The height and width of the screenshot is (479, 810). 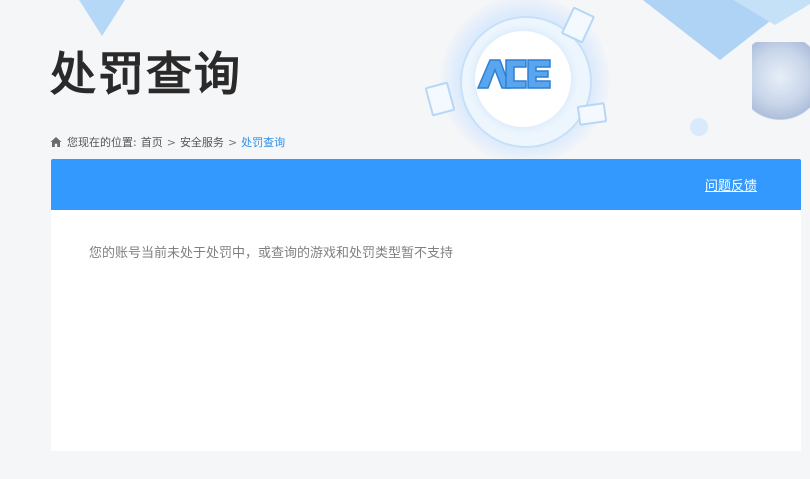 I want to click on feedback-link: 问题反馈, so click(x=731, y=184).